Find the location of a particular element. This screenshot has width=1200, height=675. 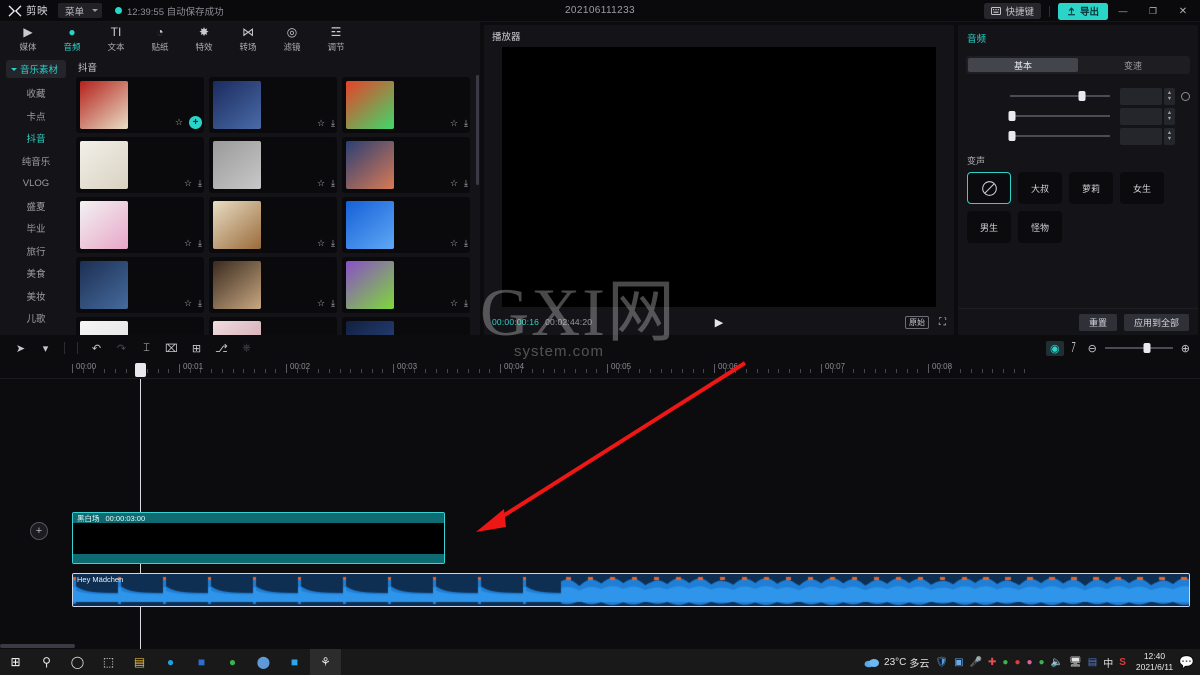

select-dropdown: ▾ is located at coordinates (45, 348).